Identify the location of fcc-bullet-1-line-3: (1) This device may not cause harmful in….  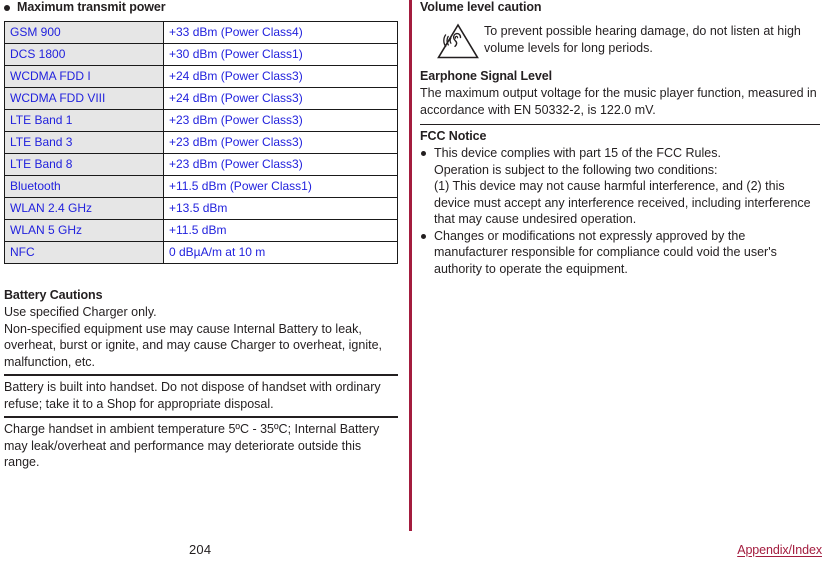
(622, 202).